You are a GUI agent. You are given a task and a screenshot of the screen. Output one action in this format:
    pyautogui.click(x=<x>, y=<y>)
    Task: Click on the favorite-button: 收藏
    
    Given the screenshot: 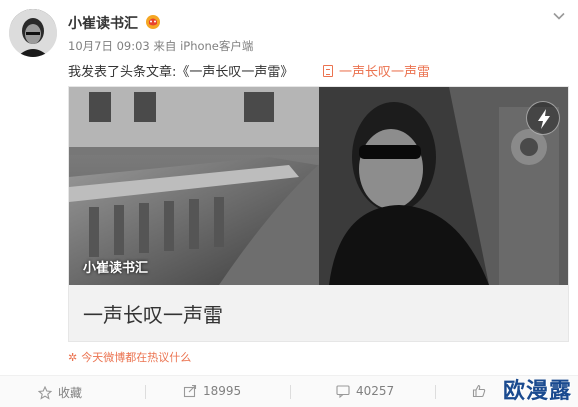 What is the action you would take?
    pyautogui.click(x=60, y=392)
    